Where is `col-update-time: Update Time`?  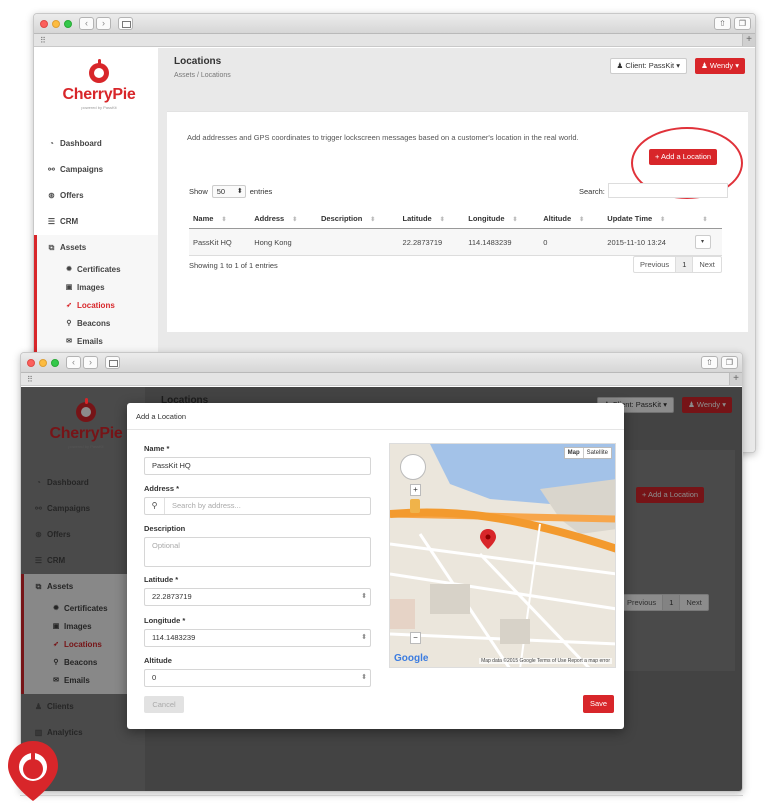 col-update-time: Update Time is located at coordinates (647, 220).